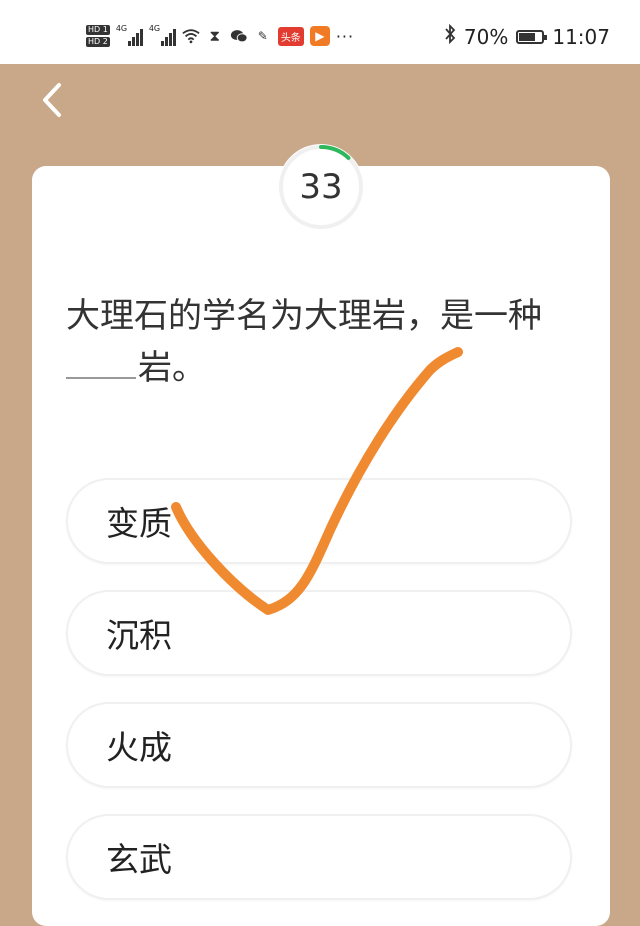 This screenshot has height=926, width=640. What do you see at coordinates (98, 36) in the screenshot?
I see `hd-indicator: HD 1 HD 2` at bounding box center [98, 36].